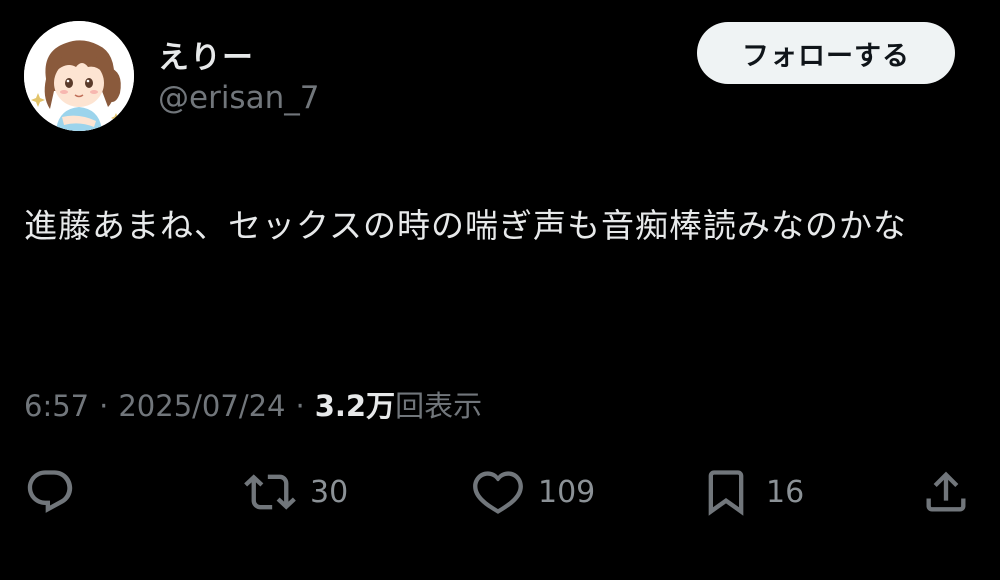  What do you see at coordinates (206, 54) in the screenshot?
I see `display-name: えりー` at bounding box center [206, 54].